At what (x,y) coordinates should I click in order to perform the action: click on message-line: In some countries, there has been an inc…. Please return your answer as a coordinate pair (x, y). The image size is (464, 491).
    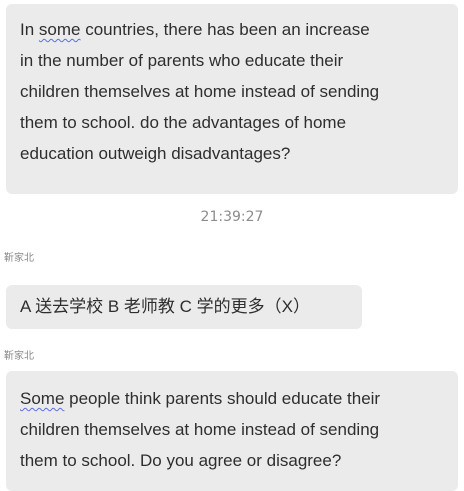
    Looking at the image, I should click on (232, 29).